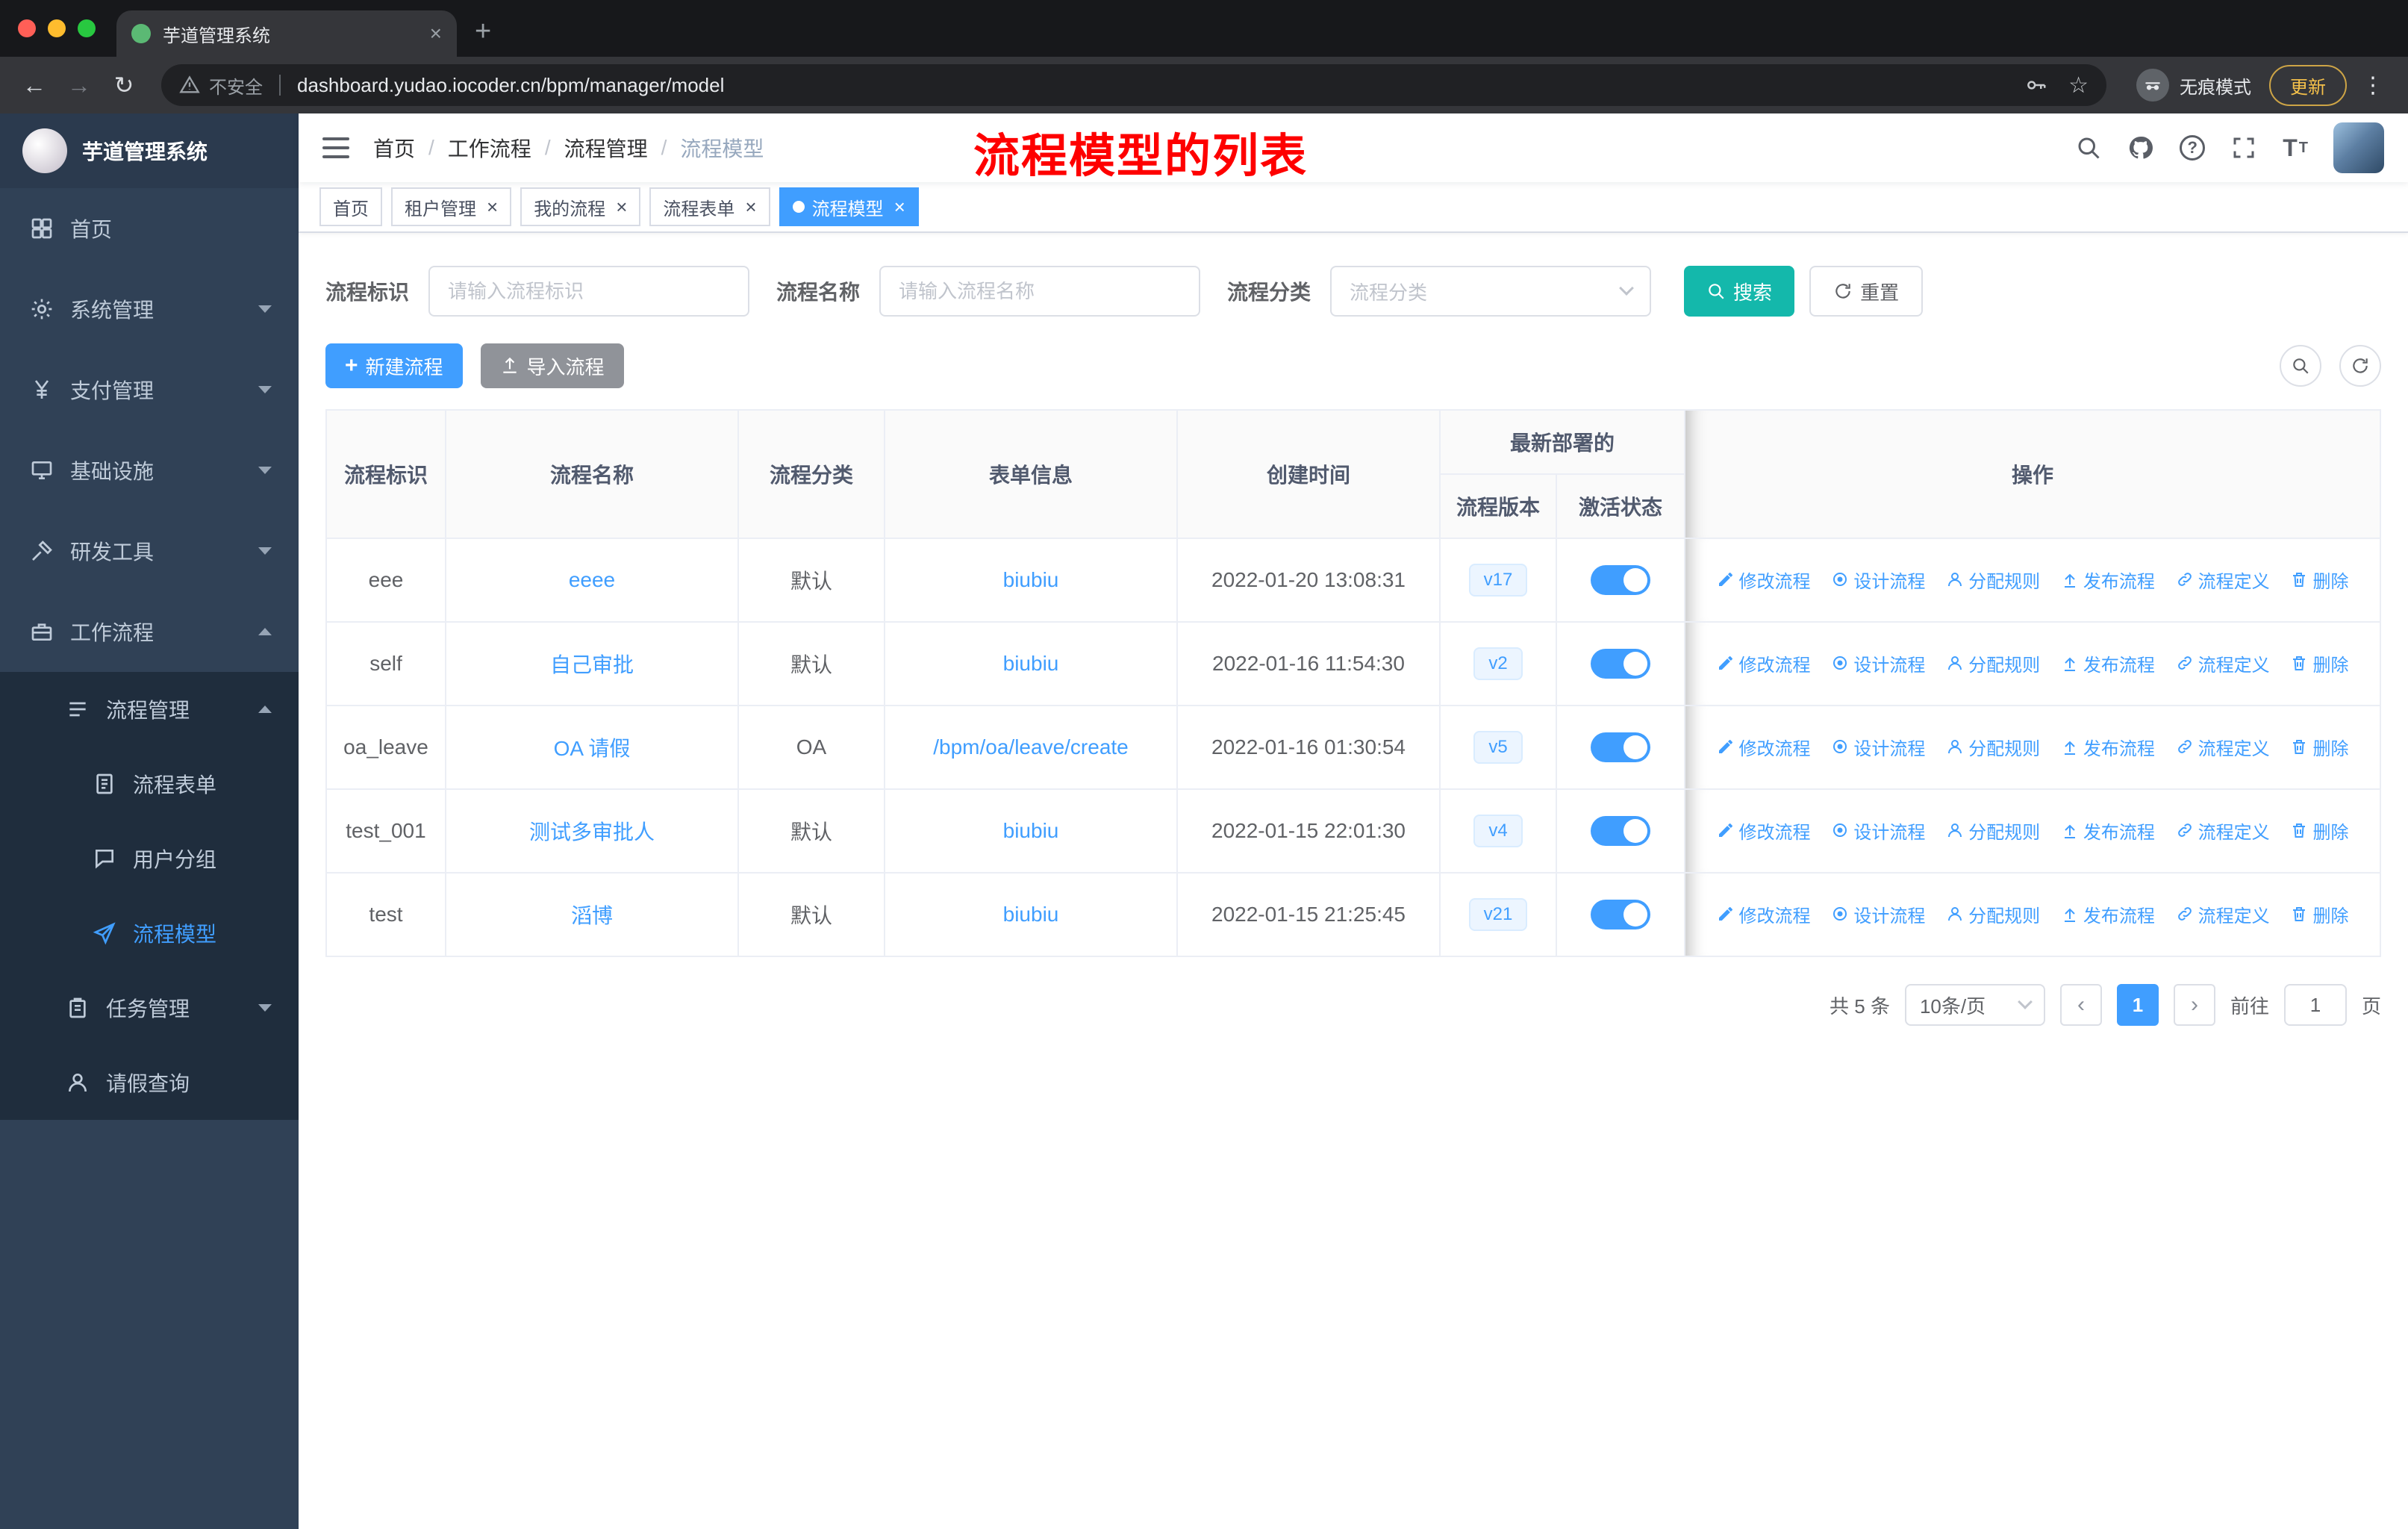  What do you see at coordinates (149, 551) in the screenshot?
I see `sidebar-item-devtools: 研发工具` at bounding box center [149, 551].